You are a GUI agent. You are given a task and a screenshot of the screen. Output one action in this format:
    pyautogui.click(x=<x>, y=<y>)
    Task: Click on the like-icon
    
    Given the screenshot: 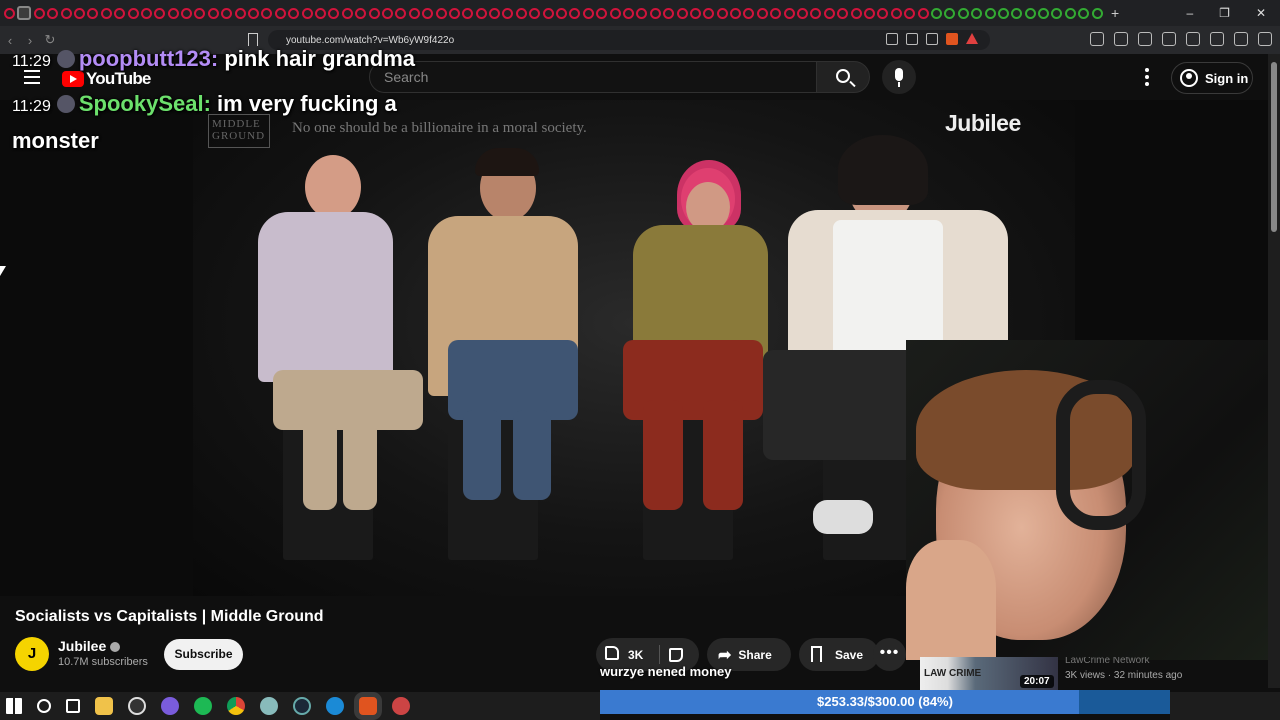 What is the action you would take?
    pyautogui.click(x=612, y=653)
    